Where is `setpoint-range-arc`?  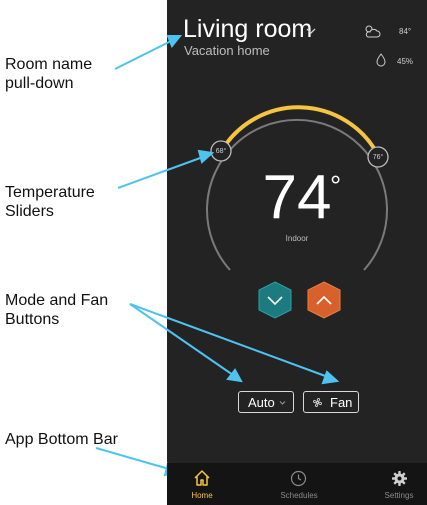 setpoint-range-arc is located at coordinates (300, 131).